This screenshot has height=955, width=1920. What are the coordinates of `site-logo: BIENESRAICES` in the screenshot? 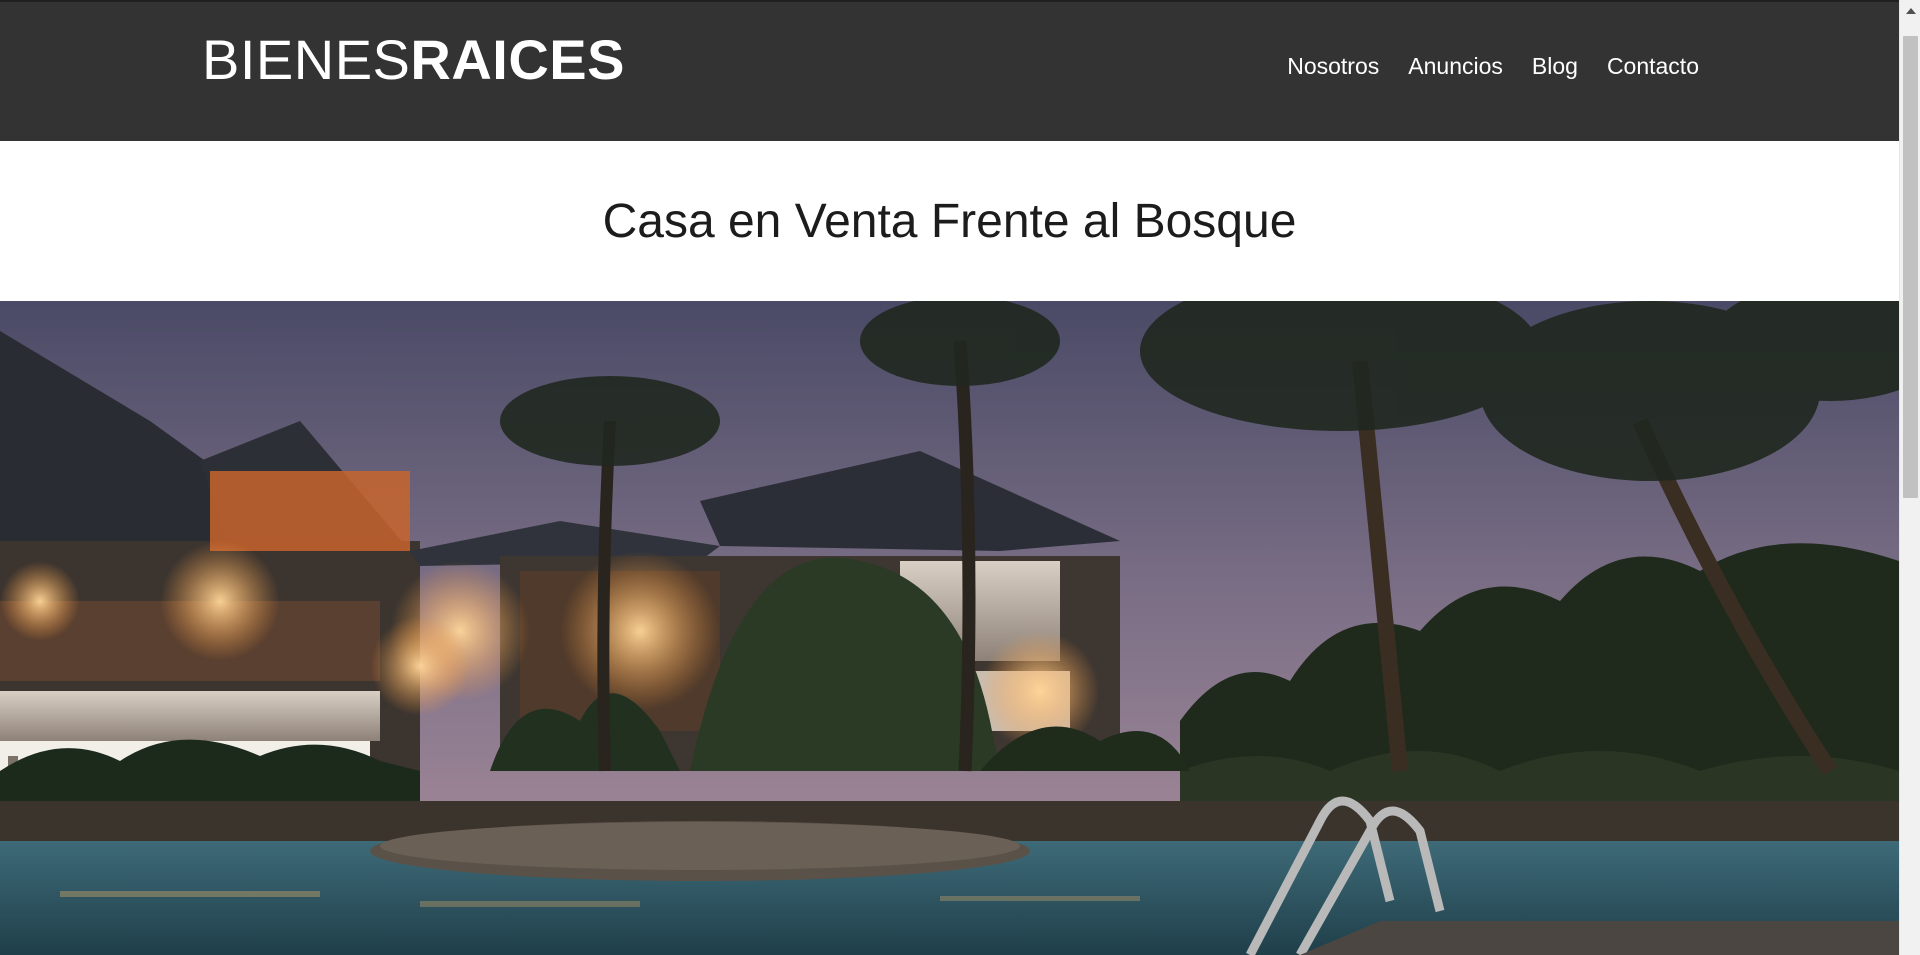 It's located at (413, 60).